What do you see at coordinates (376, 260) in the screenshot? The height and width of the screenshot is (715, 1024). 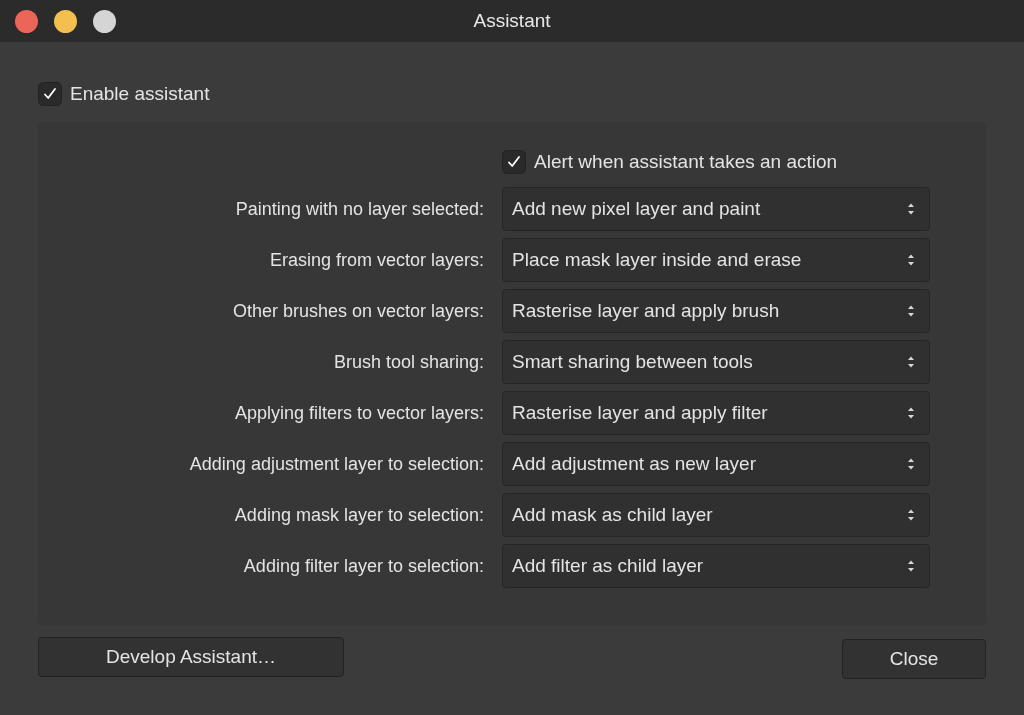 I see `setting-label: Erasing from vector layers:` at bounding box center [376, 260].